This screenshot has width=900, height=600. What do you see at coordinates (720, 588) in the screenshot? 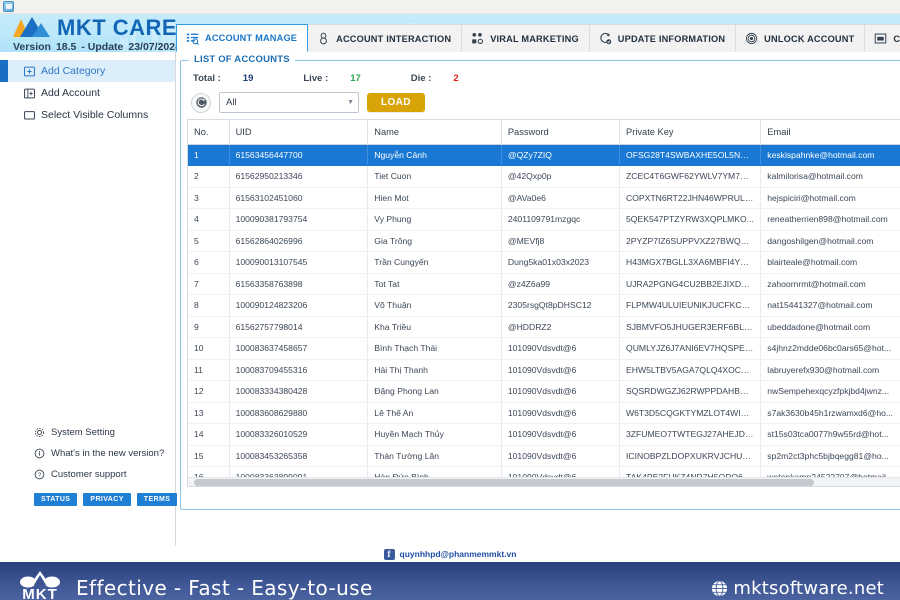
I see `globe-icon` at bounding box center [720, 588].